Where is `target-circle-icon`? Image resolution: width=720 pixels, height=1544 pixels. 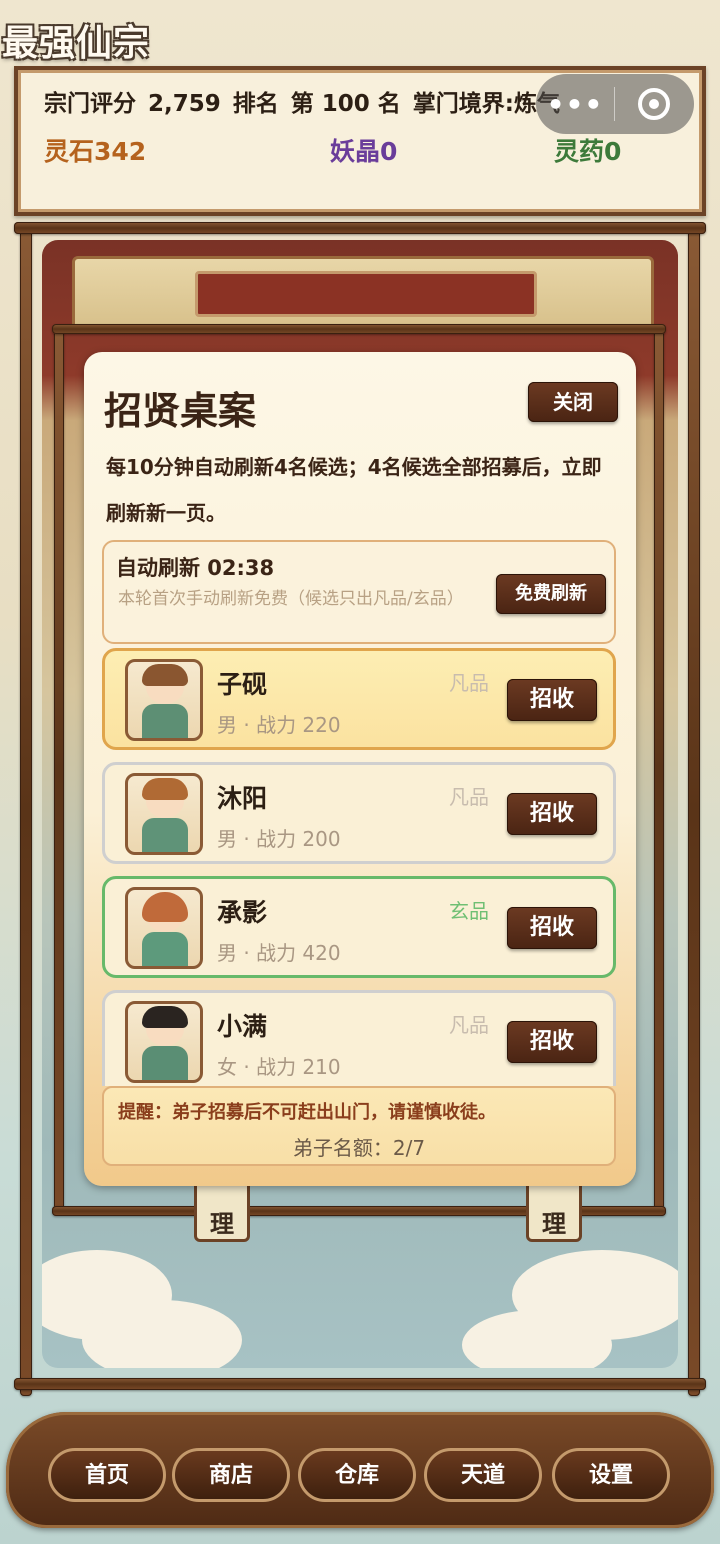
target-circle-icon is located at coordinates (654, 104).